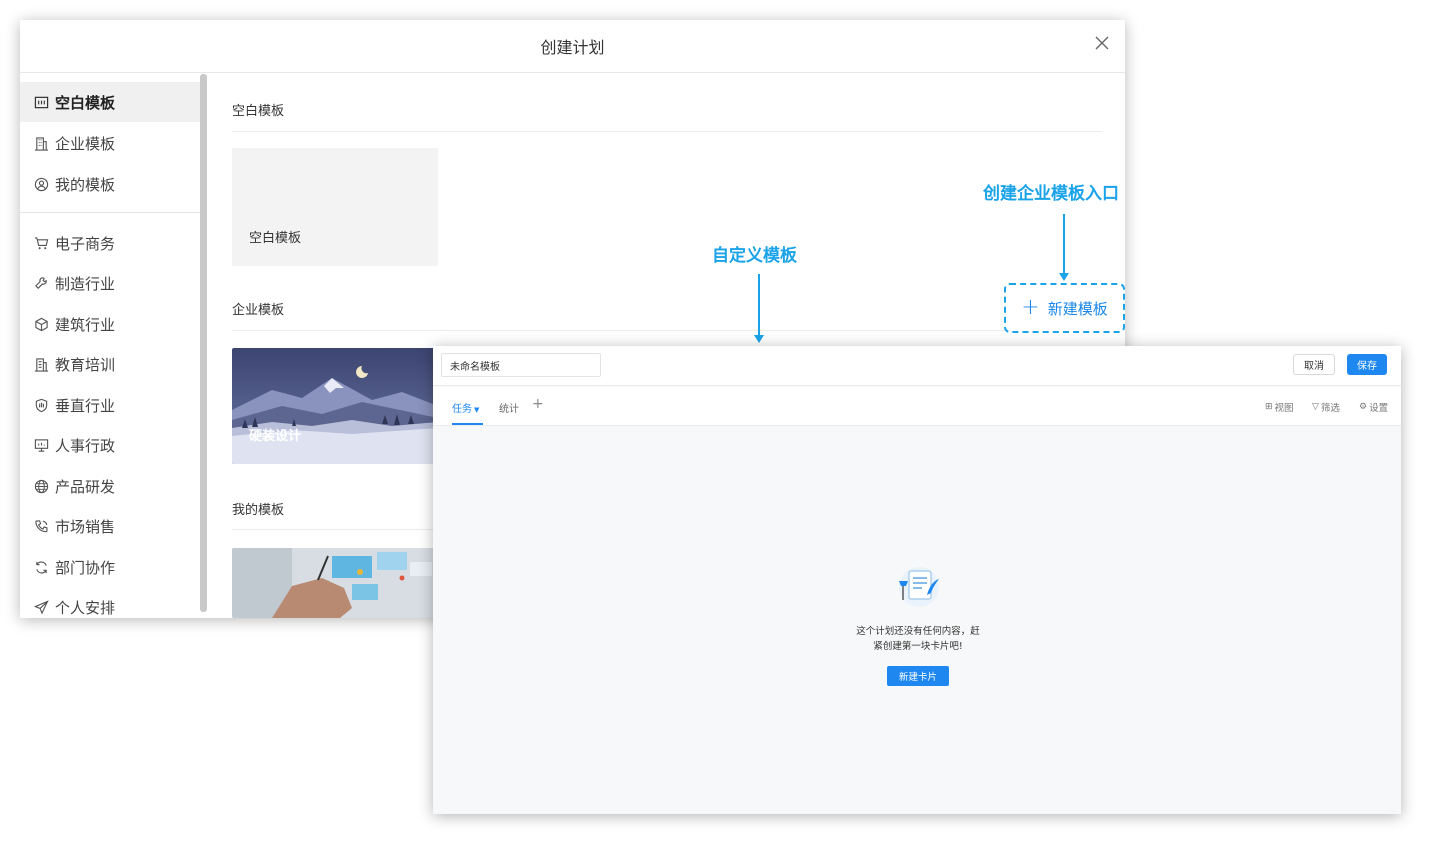 The width and height of the screenshot is (1440, 854). I want to click on sidebar-item-vertical: 垂直行业, so click(110, 405).